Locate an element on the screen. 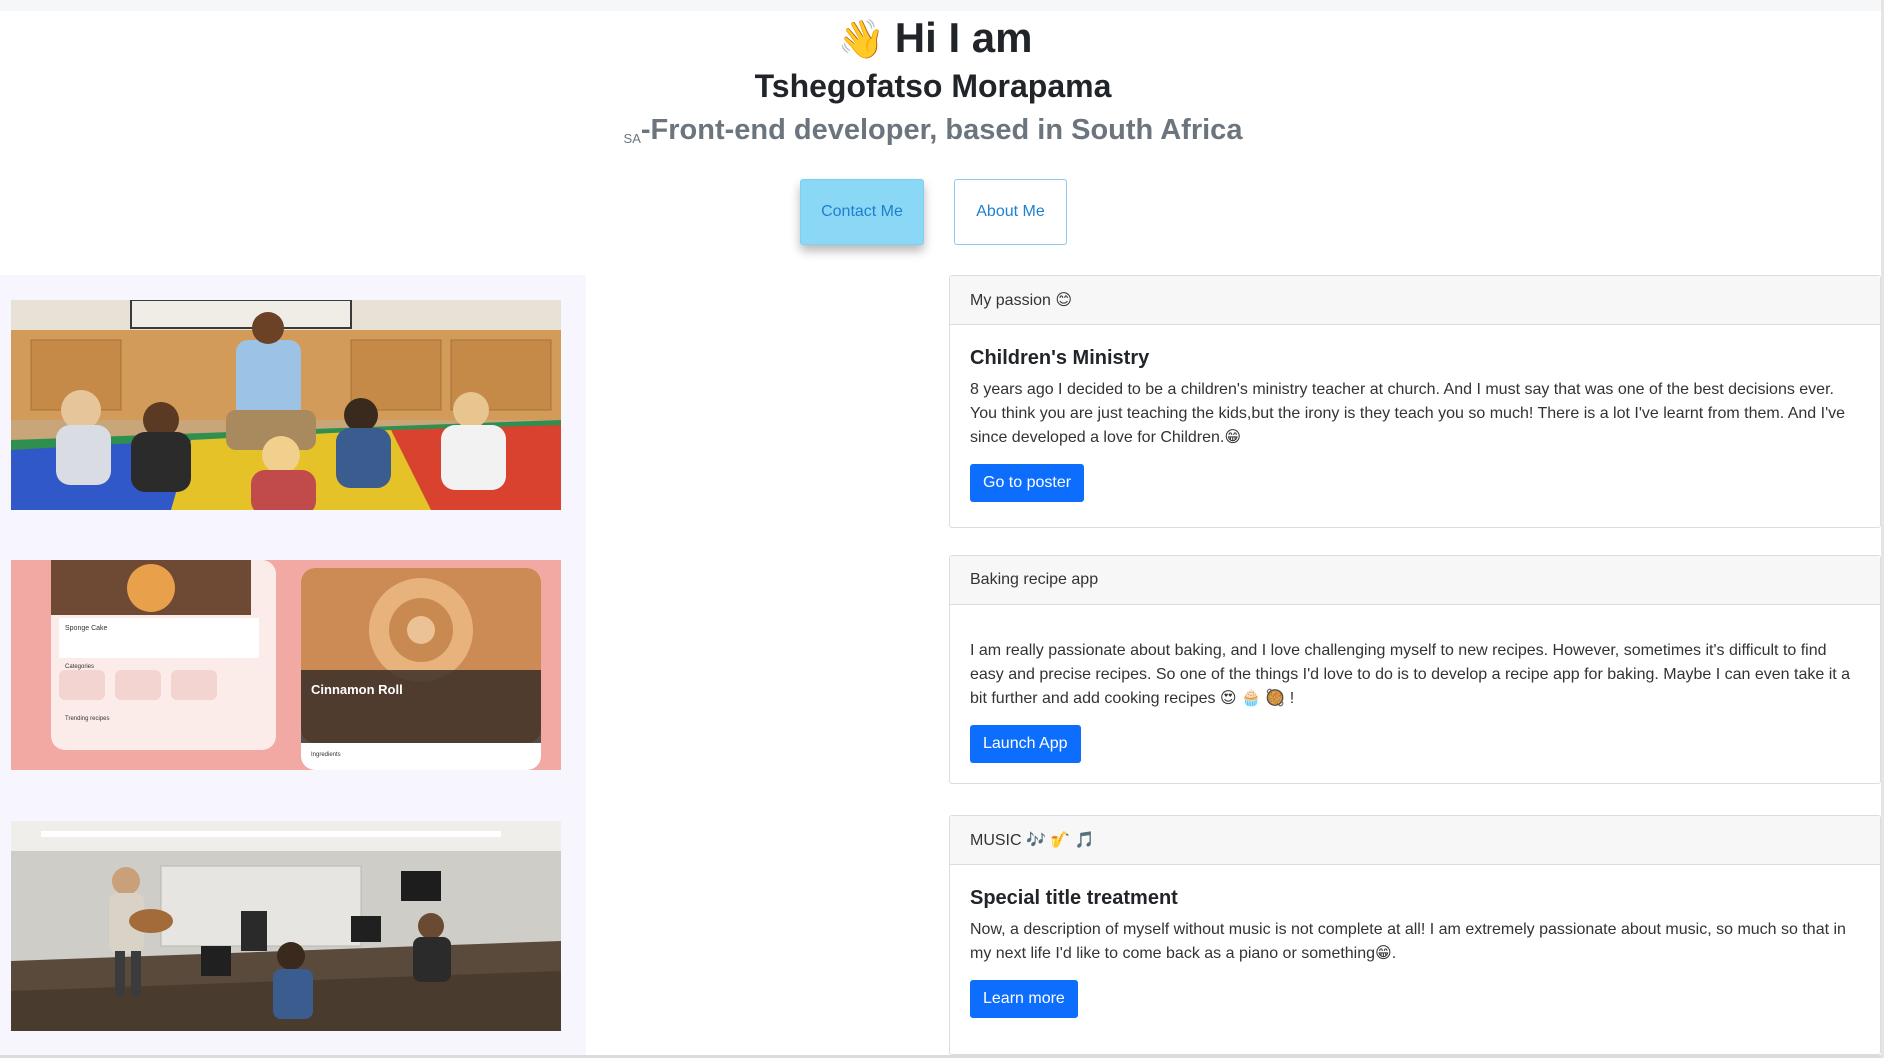 The image size is (1884, 1058). card-header: My passion 😊 is located at coordinates (1415, 300).